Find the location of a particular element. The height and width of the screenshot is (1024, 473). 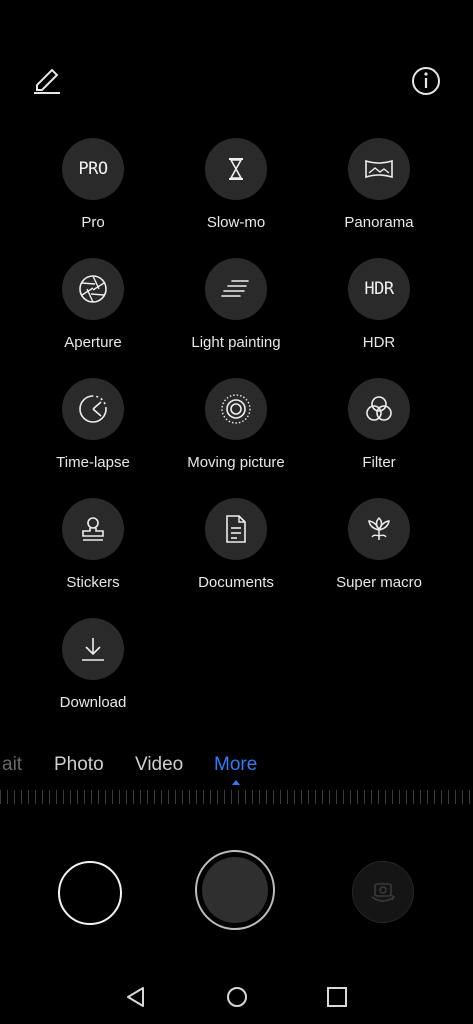

mode-stickers-circle is located at coordinates (93, 529).